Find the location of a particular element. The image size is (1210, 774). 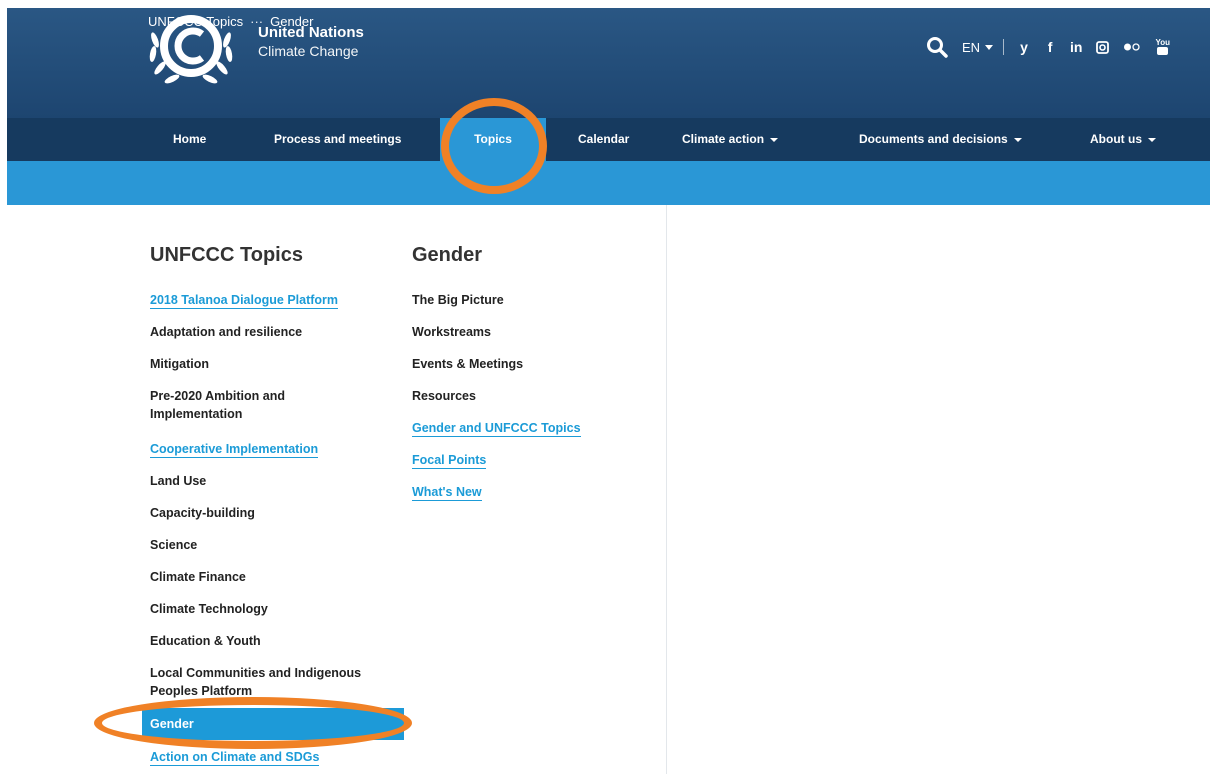

breadcrumb: UNFCCC Topics ··· Gender is located at coordinates (230, 21).